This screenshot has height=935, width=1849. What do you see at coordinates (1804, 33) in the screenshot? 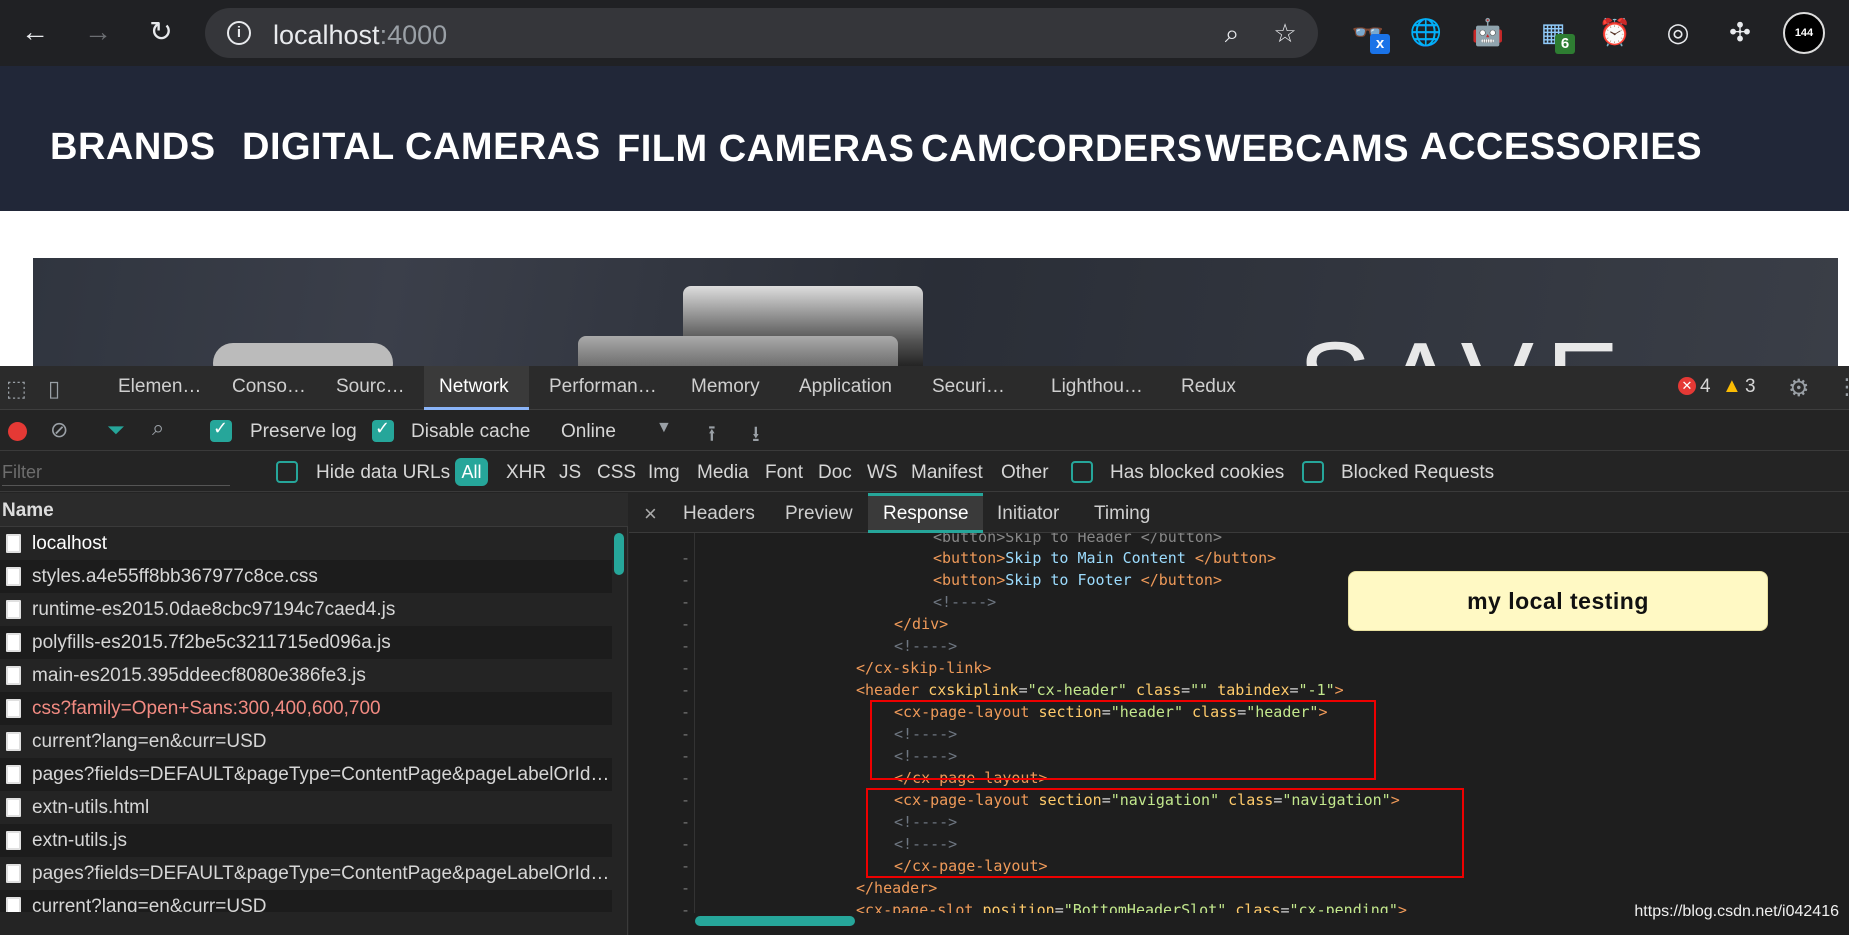
I see `profile-avatar: 144` at bounding box center [1804, 33].